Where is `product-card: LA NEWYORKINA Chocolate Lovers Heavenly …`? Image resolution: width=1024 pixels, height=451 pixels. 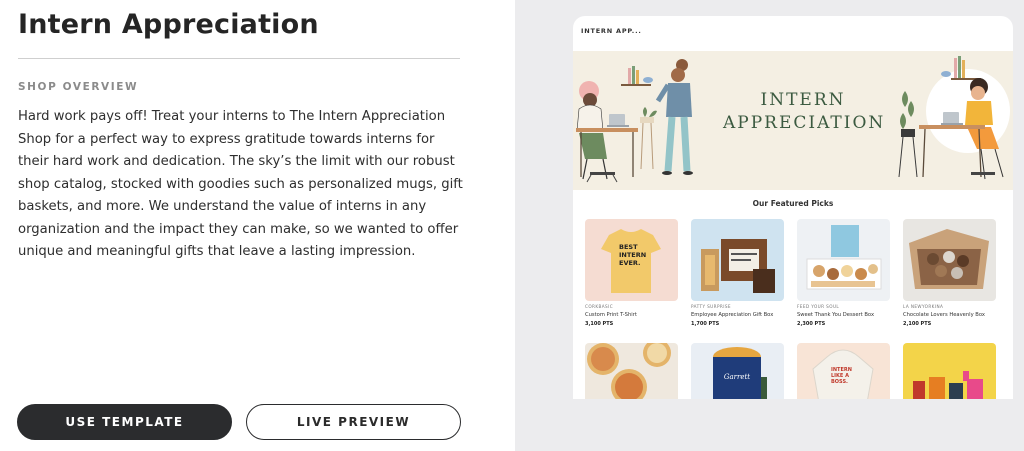 product-card: LA NEWYORKINA Chocolate Lovers Heavenly … is located at coordinates (949, 273).